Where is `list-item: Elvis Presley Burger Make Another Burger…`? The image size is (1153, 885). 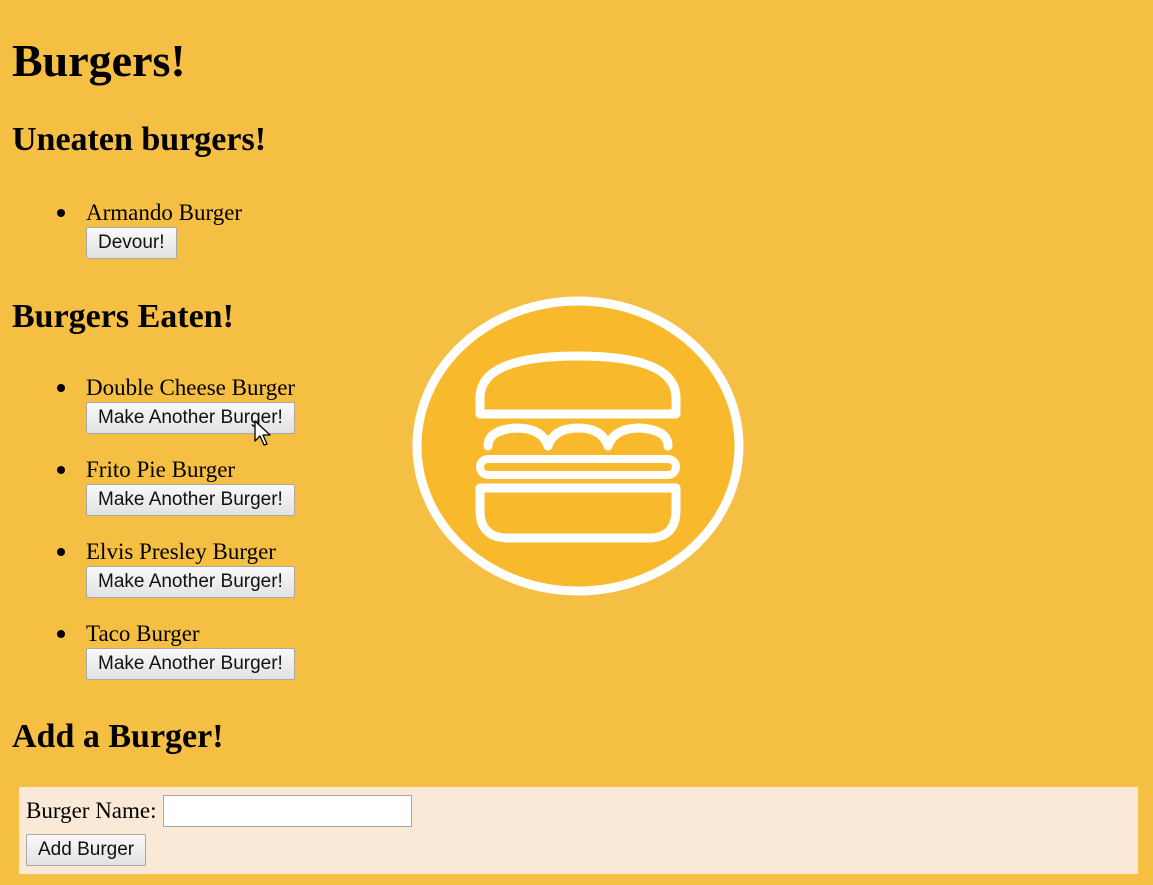 list-item: Elvis Presley Burger Make Another Burger… is located at coordinates (153, 579).